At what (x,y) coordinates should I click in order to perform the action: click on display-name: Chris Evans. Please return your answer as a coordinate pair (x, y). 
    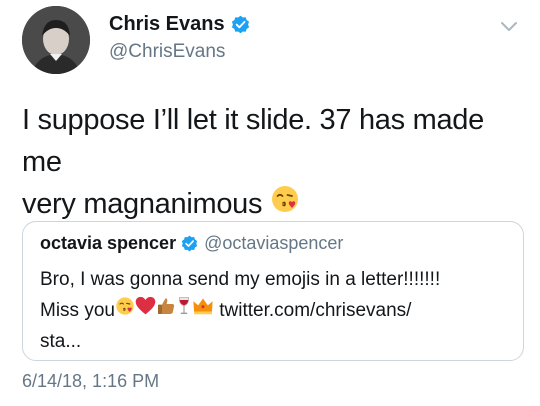
    Looking at the image, I should click on (167, 24).